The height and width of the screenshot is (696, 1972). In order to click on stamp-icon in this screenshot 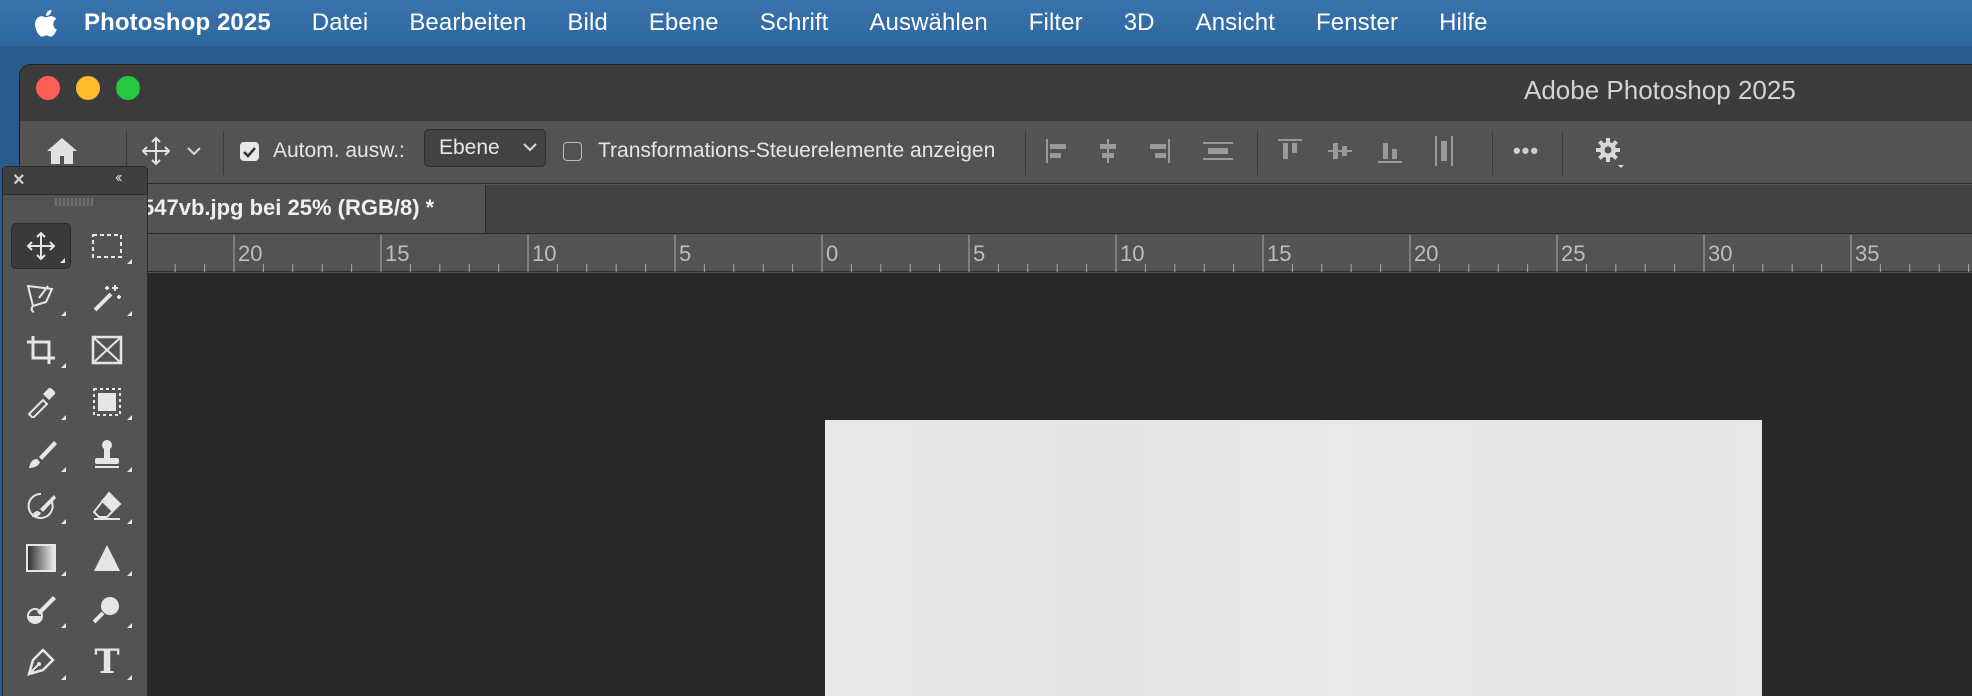, I will do `click(107, 454)`.